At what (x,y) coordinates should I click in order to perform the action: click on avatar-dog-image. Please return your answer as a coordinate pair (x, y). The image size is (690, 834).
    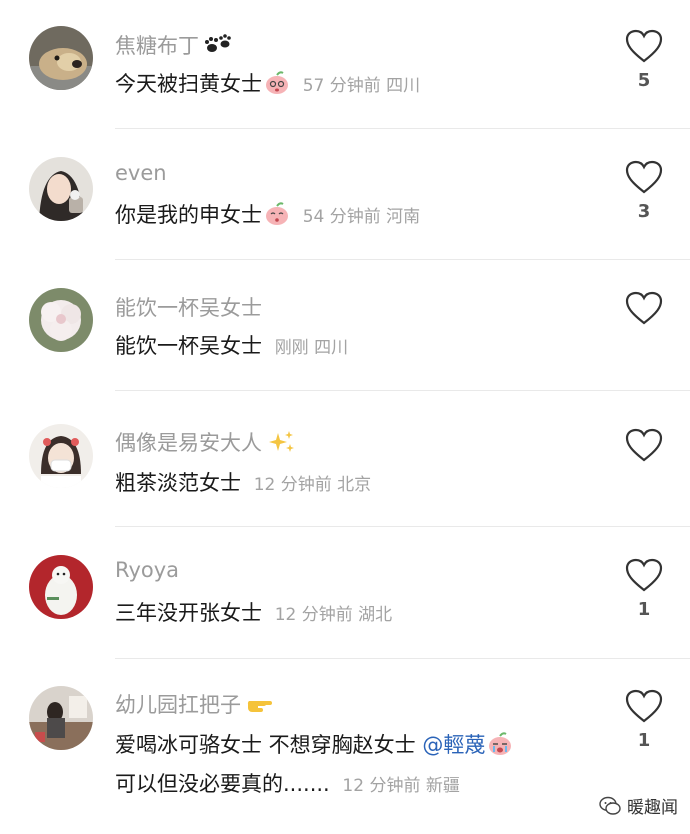
    Looking at the image, I should click on (61, 58).